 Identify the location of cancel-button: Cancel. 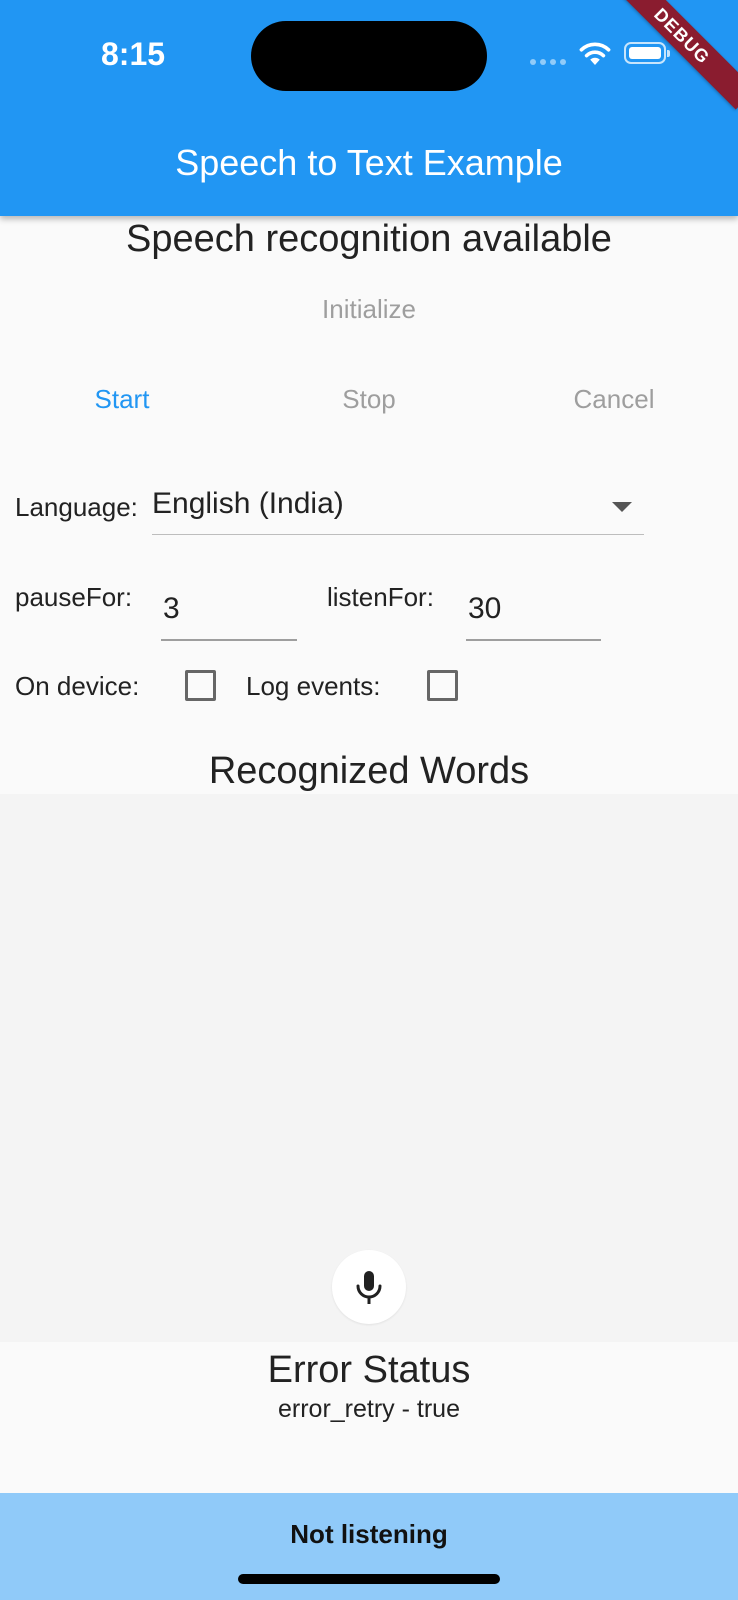
(614, 399).